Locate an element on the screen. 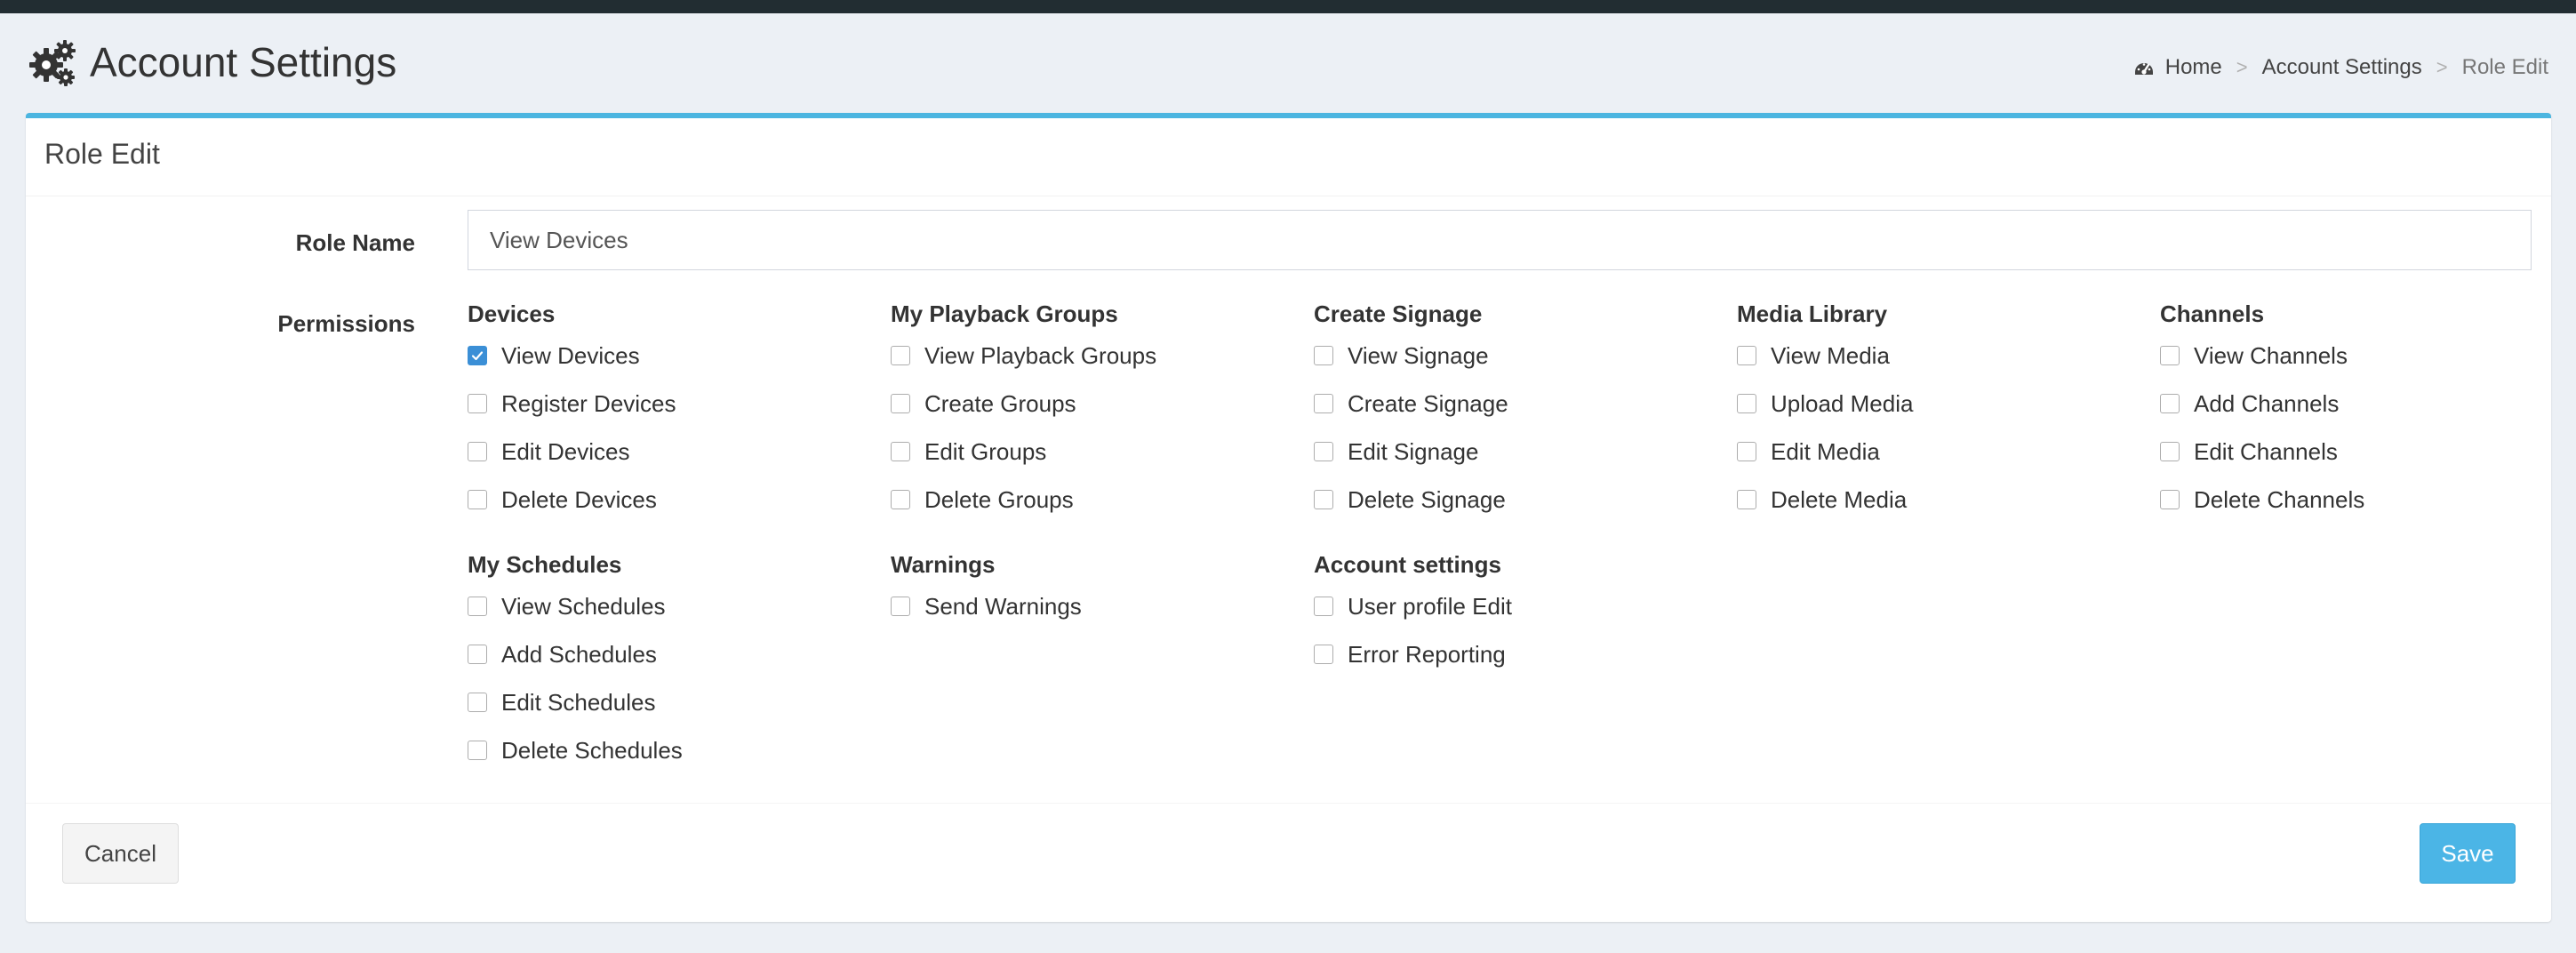 This screenshot has height=953, width=2576. permission-group-title: Account settings is located at coordinates (1407, 564).